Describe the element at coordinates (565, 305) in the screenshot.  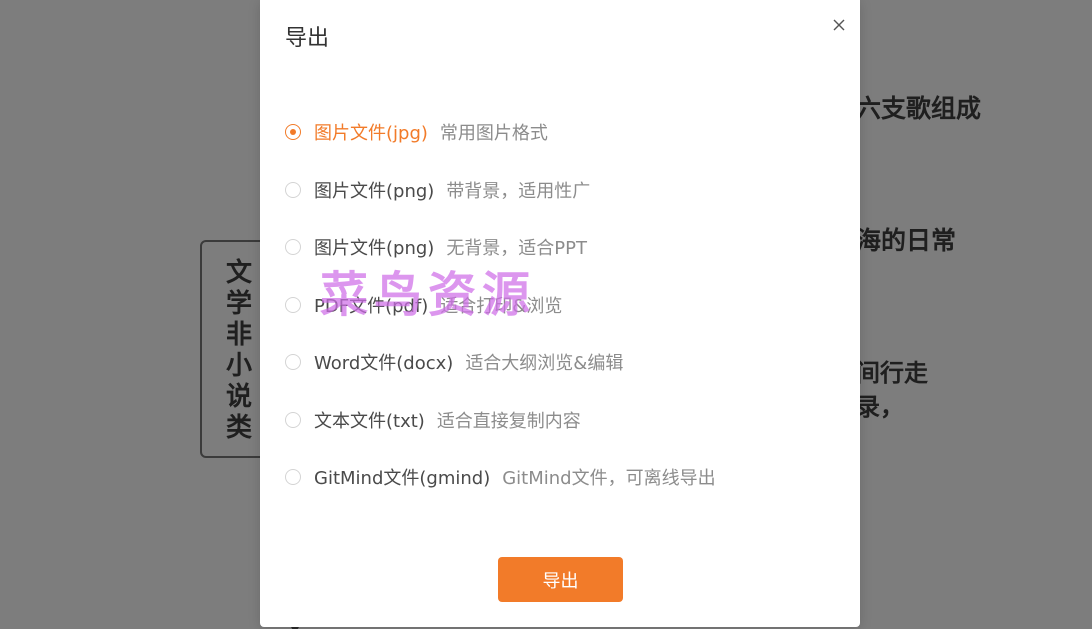
I see `format-option-pdf: PDF文件(pdf) 适合打印&浏览` at that location.